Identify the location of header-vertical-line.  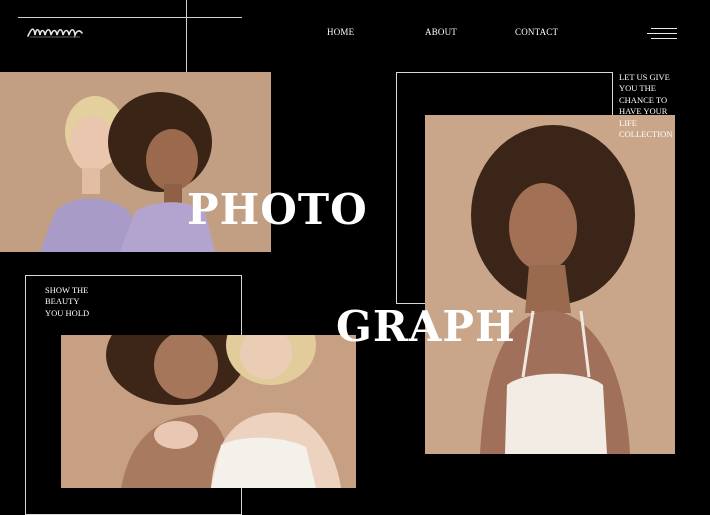
(186, 36).